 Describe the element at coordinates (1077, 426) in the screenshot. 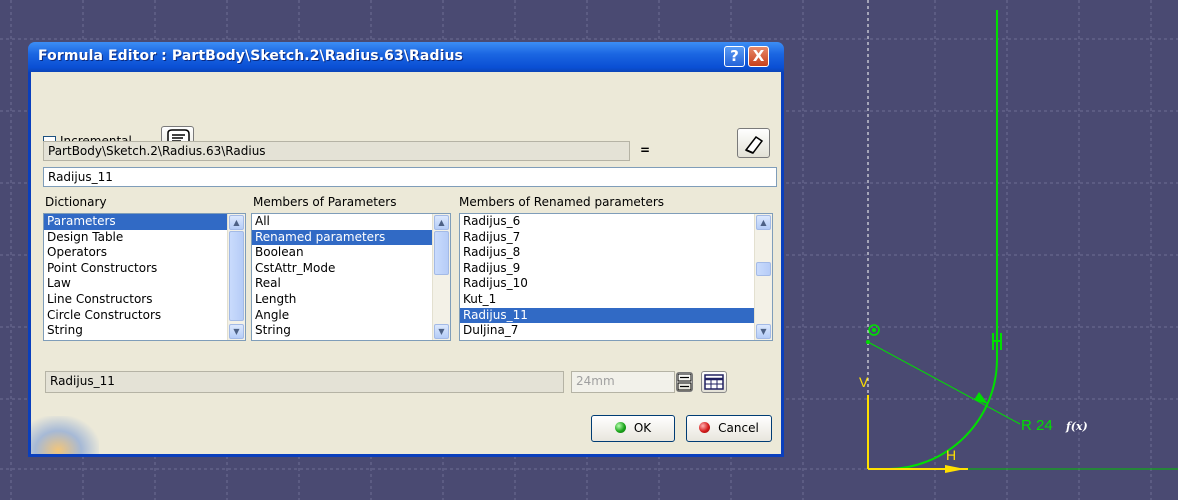

I see `formula-icon: f(x)` at that location.